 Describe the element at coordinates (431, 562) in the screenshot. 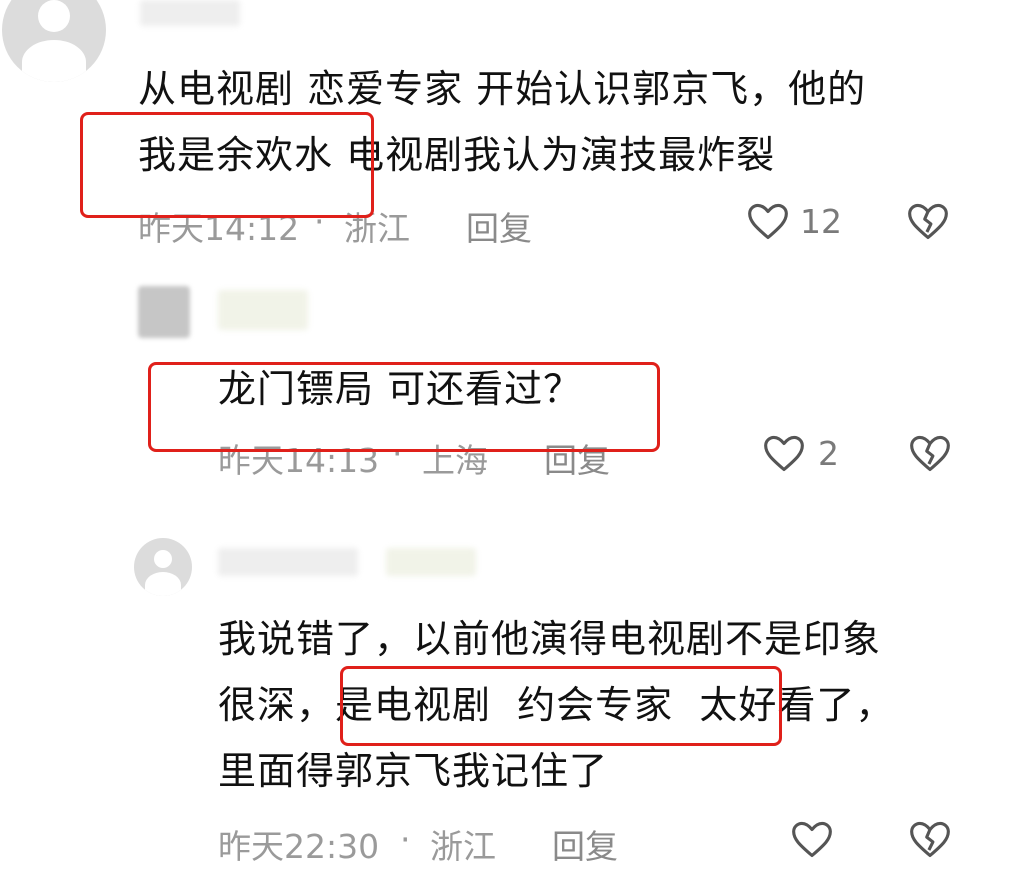

I see `badge-blurred` at that location.